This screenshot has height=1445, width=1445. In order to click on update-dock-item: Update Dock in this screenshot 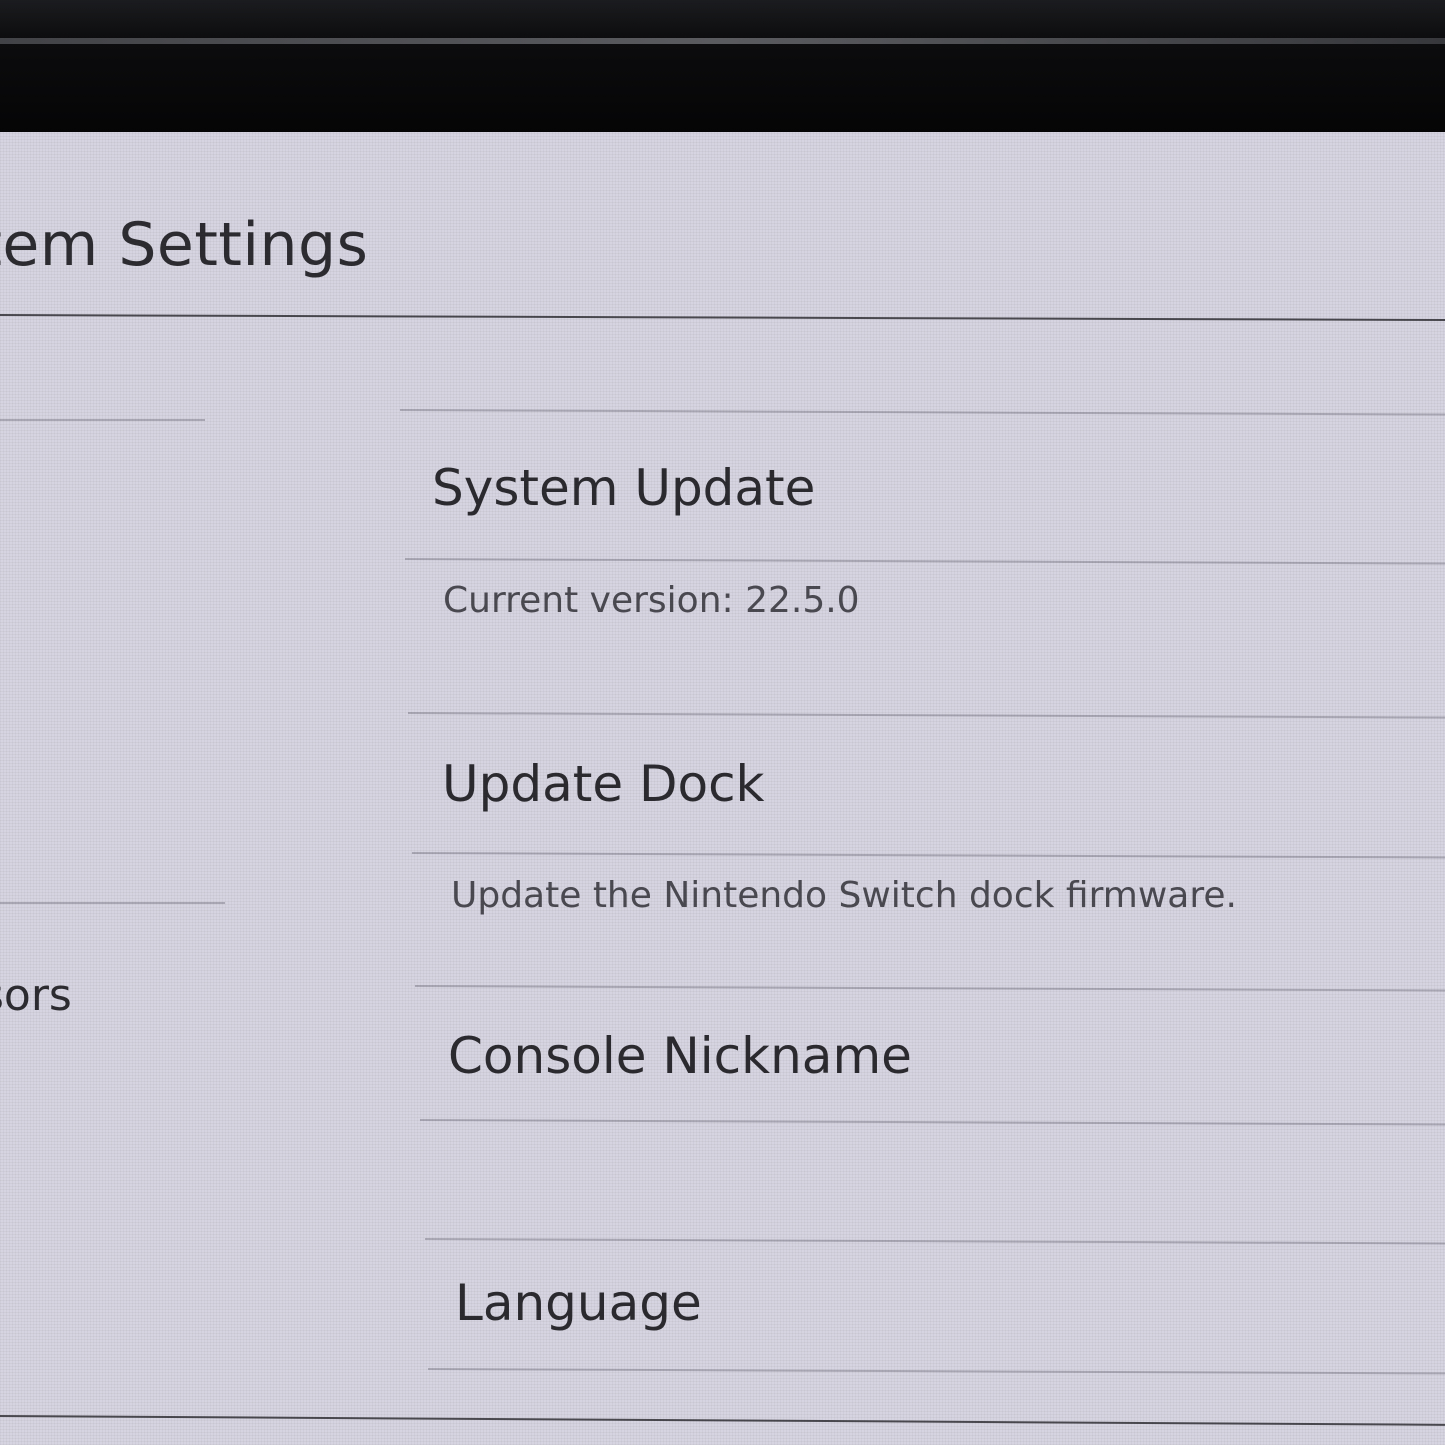, I will do `click(722, 785)`.